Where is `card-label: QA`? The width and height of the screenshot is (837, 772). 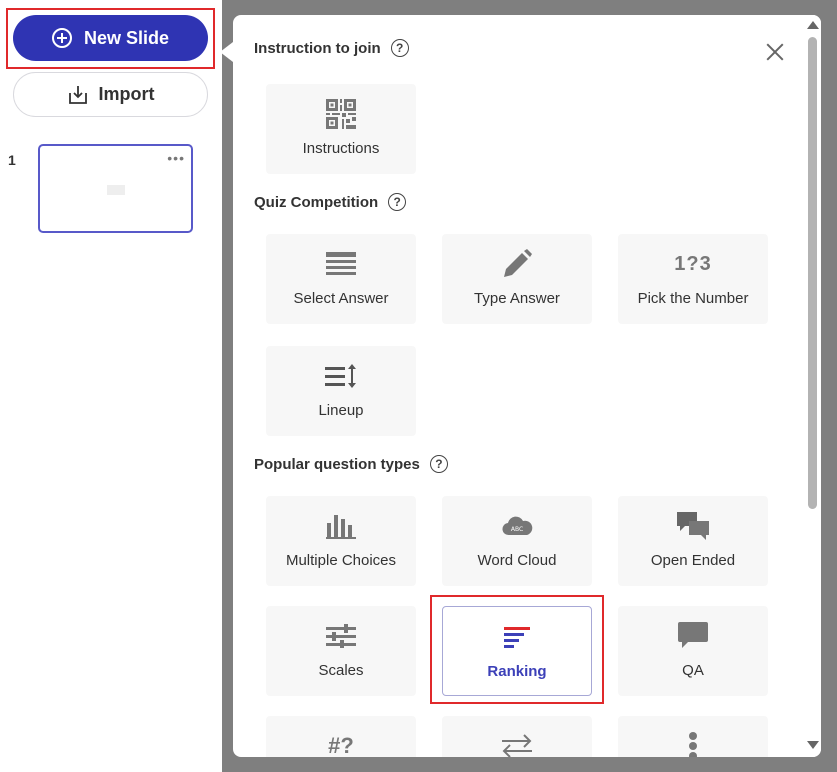 card-label: QA is located at coordinates (693, 670).